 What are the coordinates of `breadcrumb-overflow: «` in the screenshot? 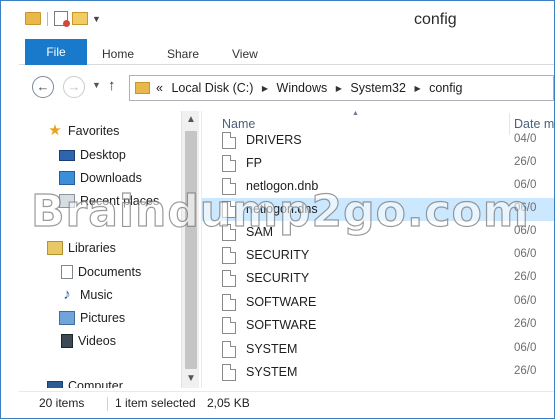 It's located at (159, 88).